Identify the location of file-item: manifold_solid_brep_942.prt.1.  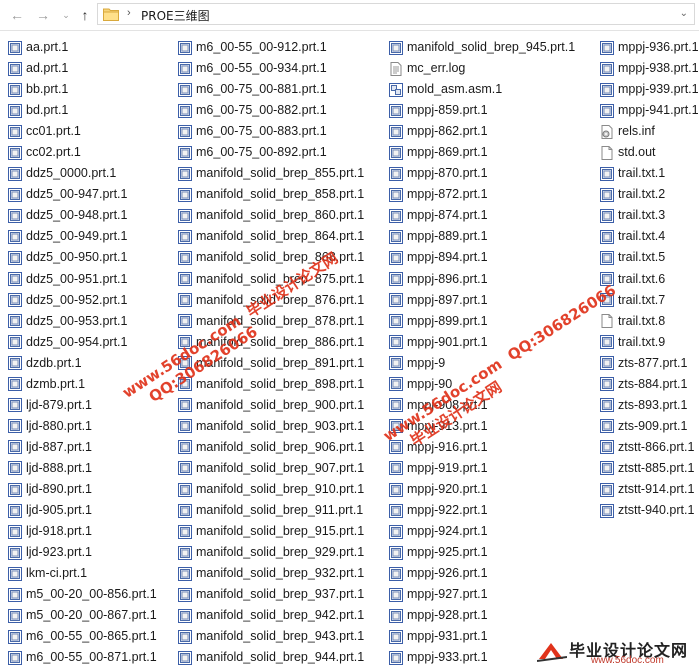
(270, 615).